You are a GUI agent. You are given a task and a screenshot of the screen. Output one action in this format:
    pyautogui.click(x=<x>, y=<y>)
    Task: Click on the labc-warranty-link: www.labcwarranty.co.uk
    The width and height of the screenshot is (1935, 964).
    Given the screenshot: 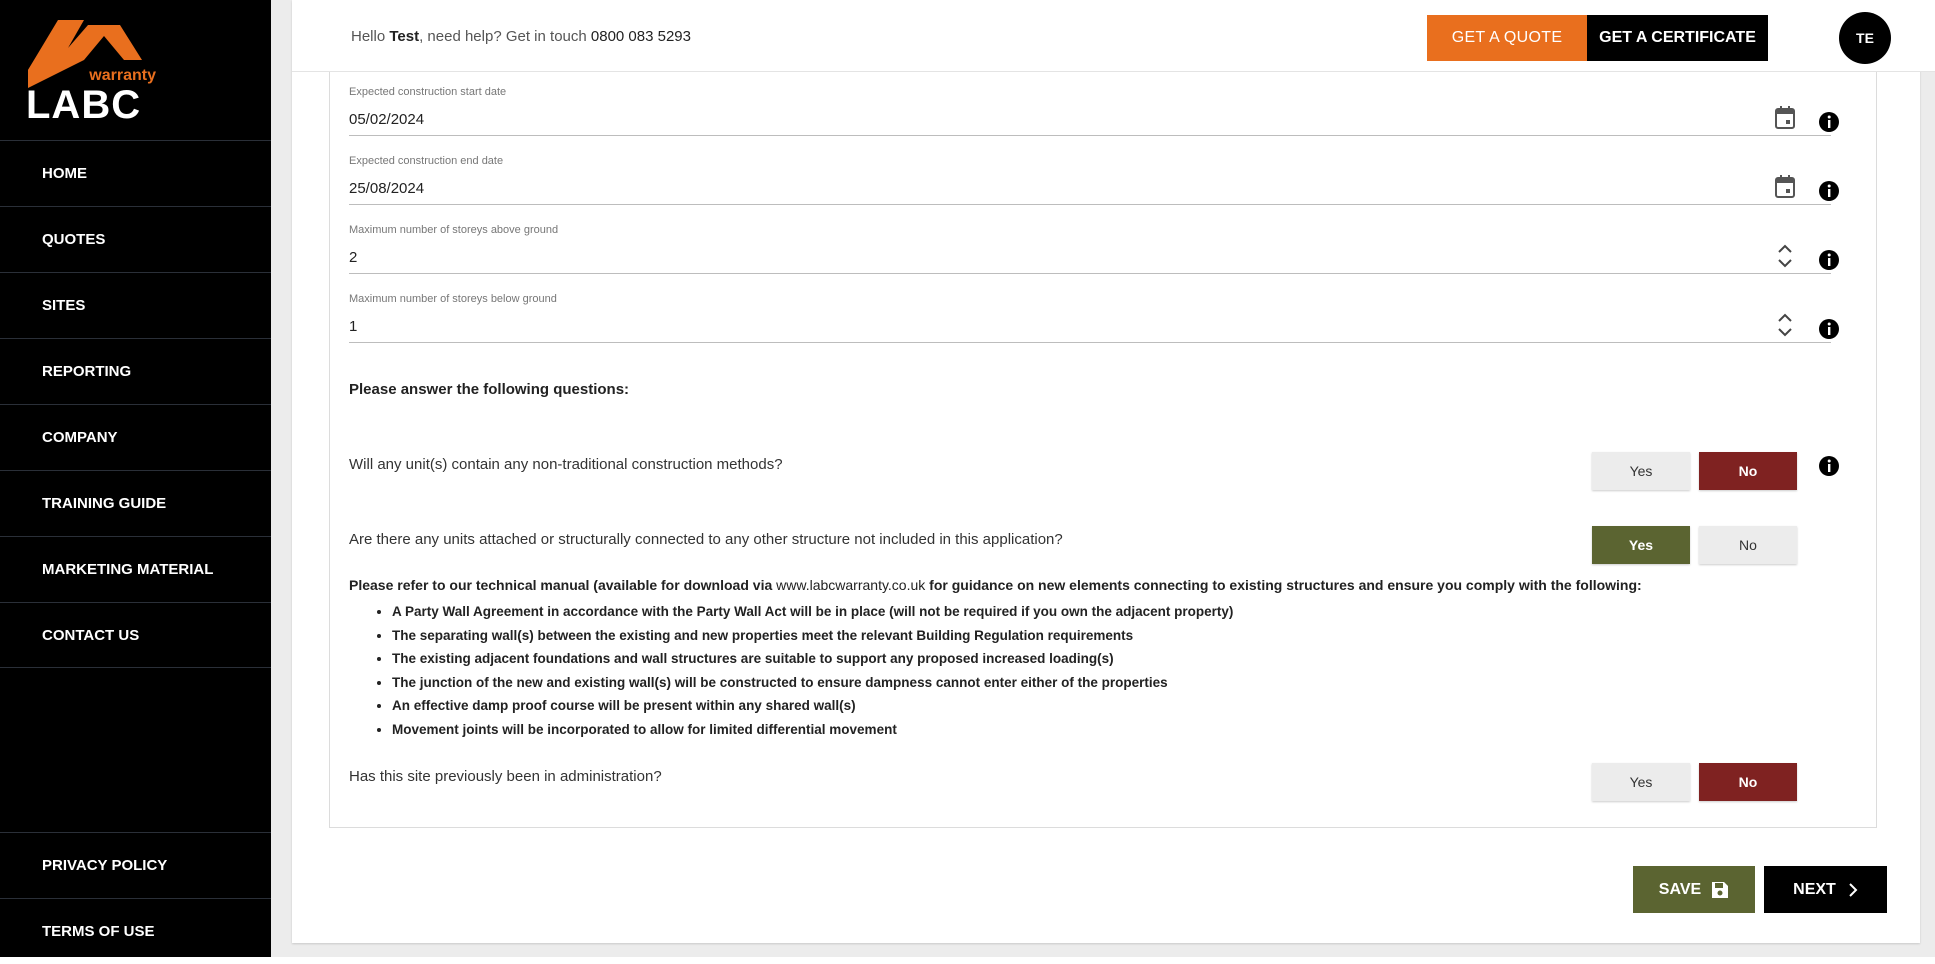 What is the action you would take?
    pyautogui.click(x=850, y=585)
    